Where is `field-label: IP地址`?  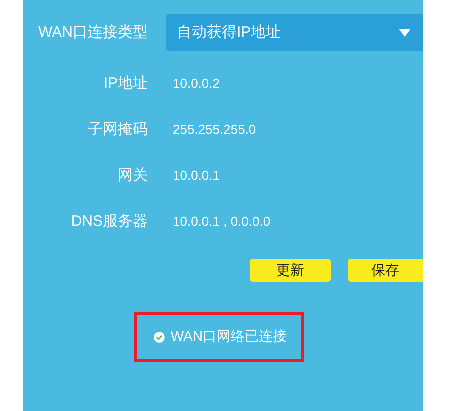 field-label: IP地址 is located at coordinates (126, 84).